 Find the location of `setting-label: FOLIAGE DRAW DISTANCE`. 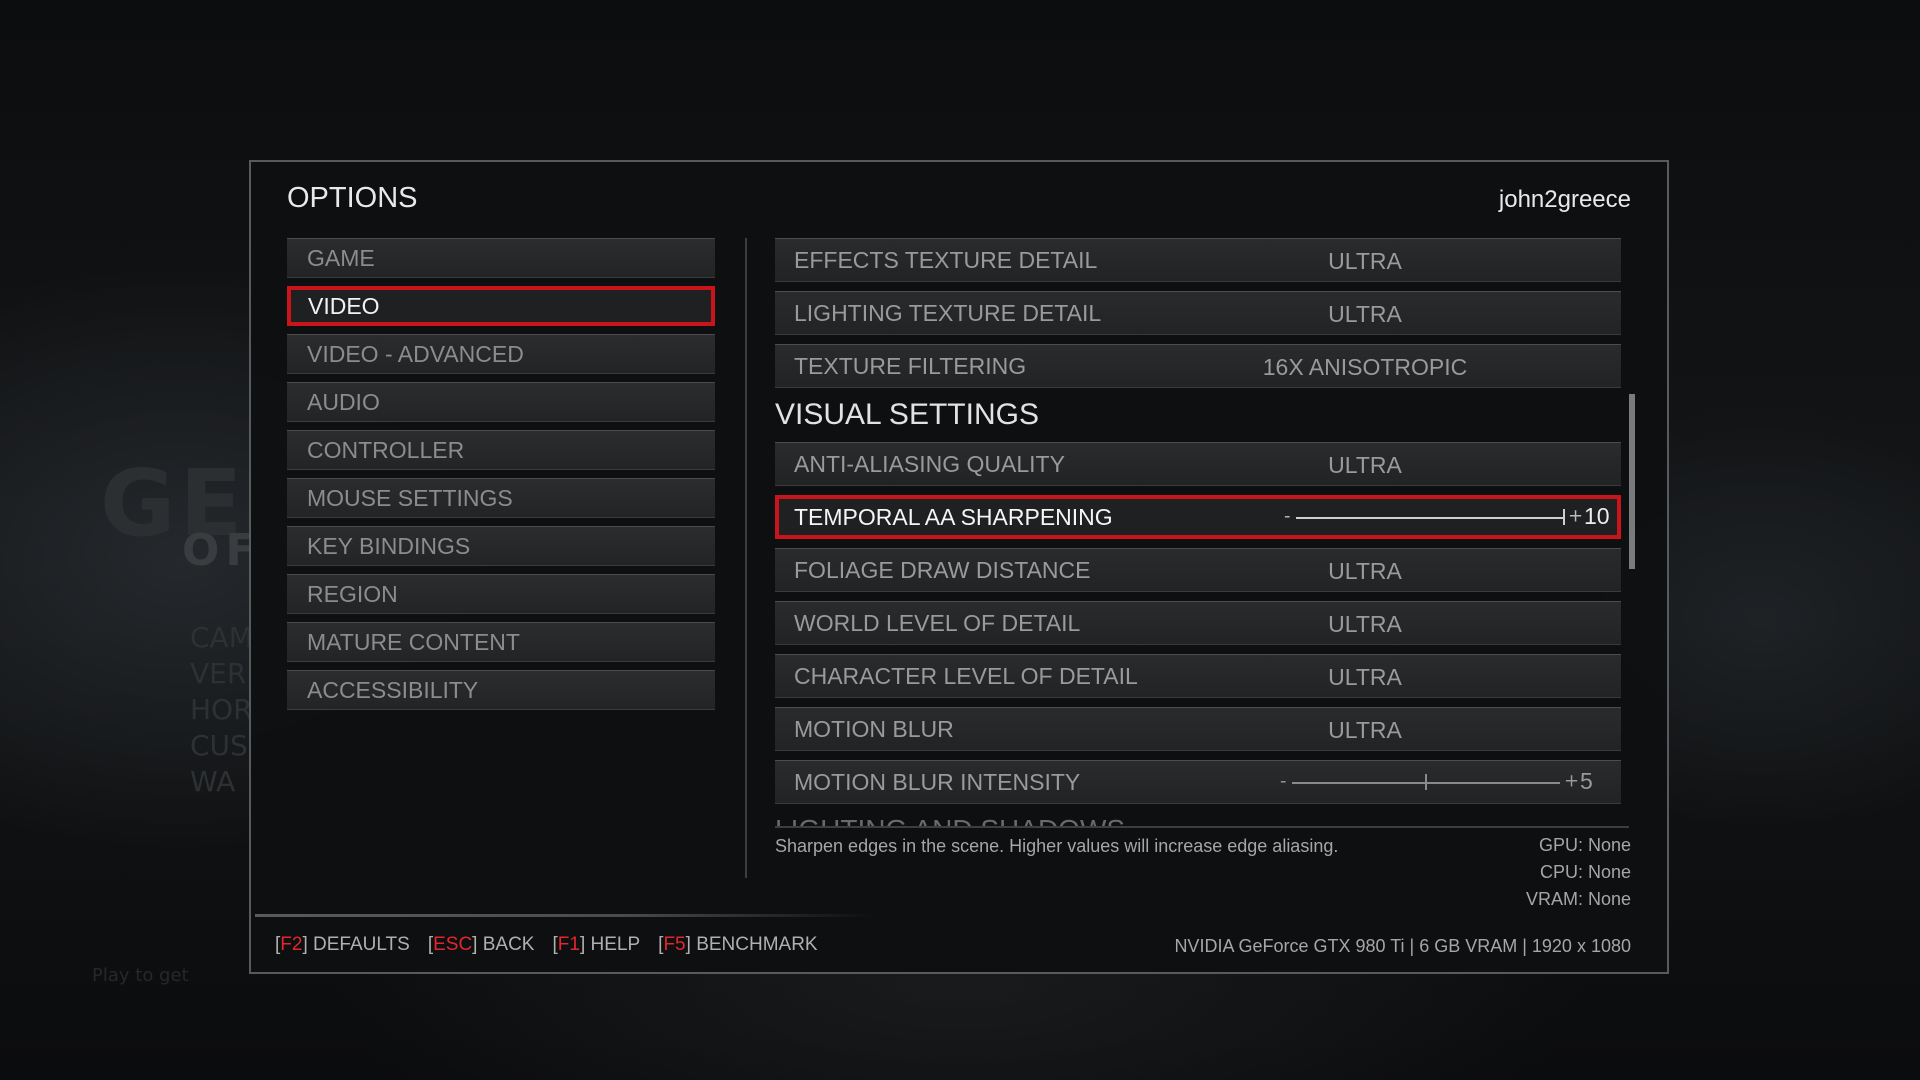

setting-label: FOLIAGE DRAW DISTANCE is located at coordinates (942, 570).